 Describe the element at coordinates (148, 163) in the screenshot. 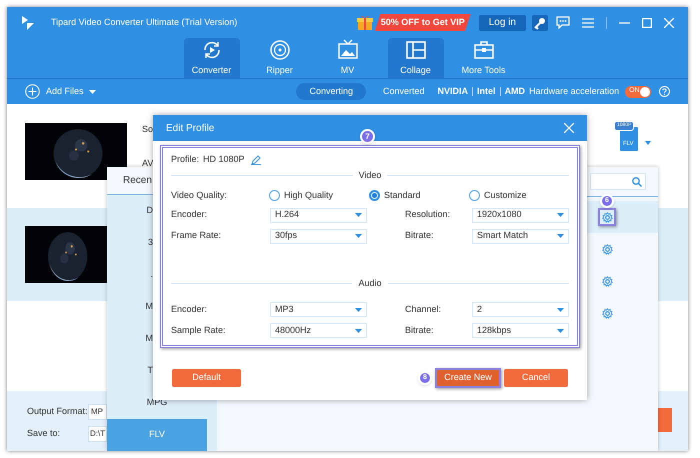

I see `format-label: AV` at that location.